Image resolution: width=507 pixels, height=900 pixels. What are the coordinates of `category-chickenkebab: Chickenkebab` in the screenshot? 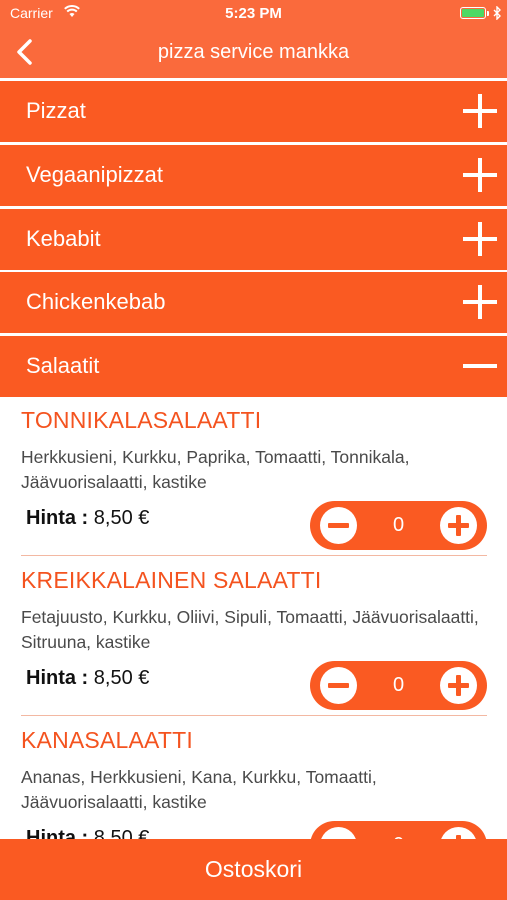 It's located at (253, 302).